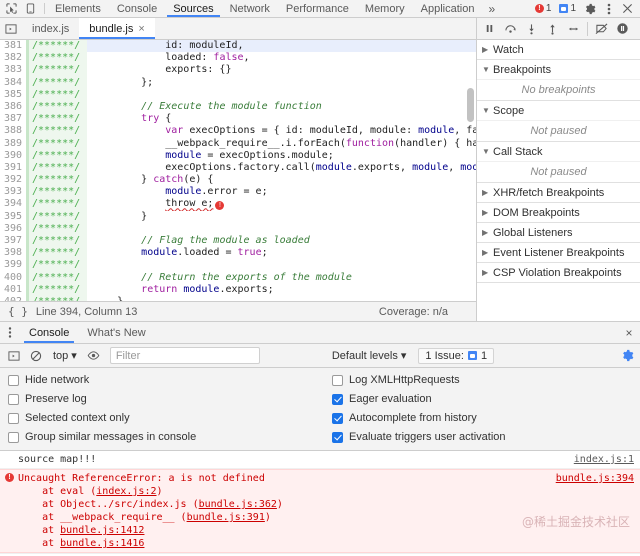  Describe the element at coordinates (558, 49) in the screenshot. I see `debugger-section-header: ▶ Watch` at that location.